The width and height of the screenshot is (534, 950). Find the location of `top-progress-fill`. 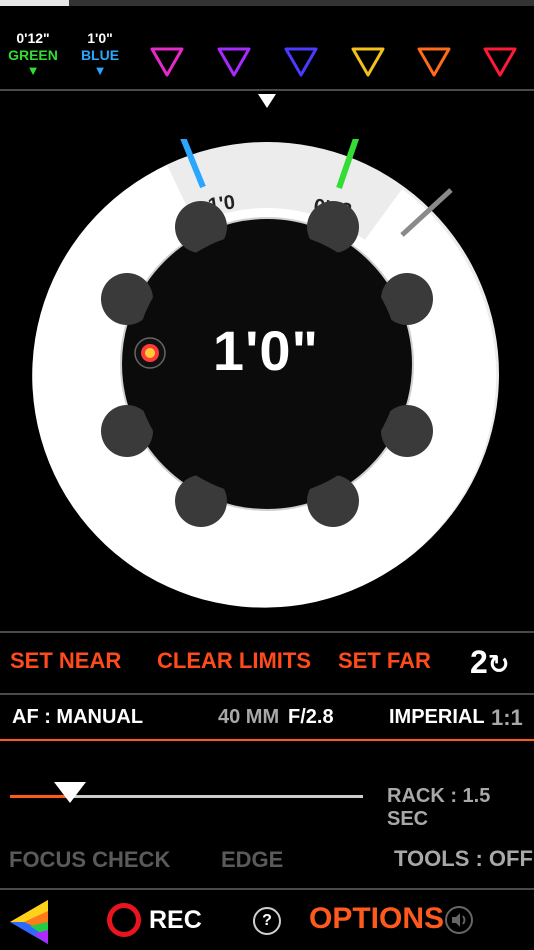

top-progress-fill is located at coordinates (35, 3).